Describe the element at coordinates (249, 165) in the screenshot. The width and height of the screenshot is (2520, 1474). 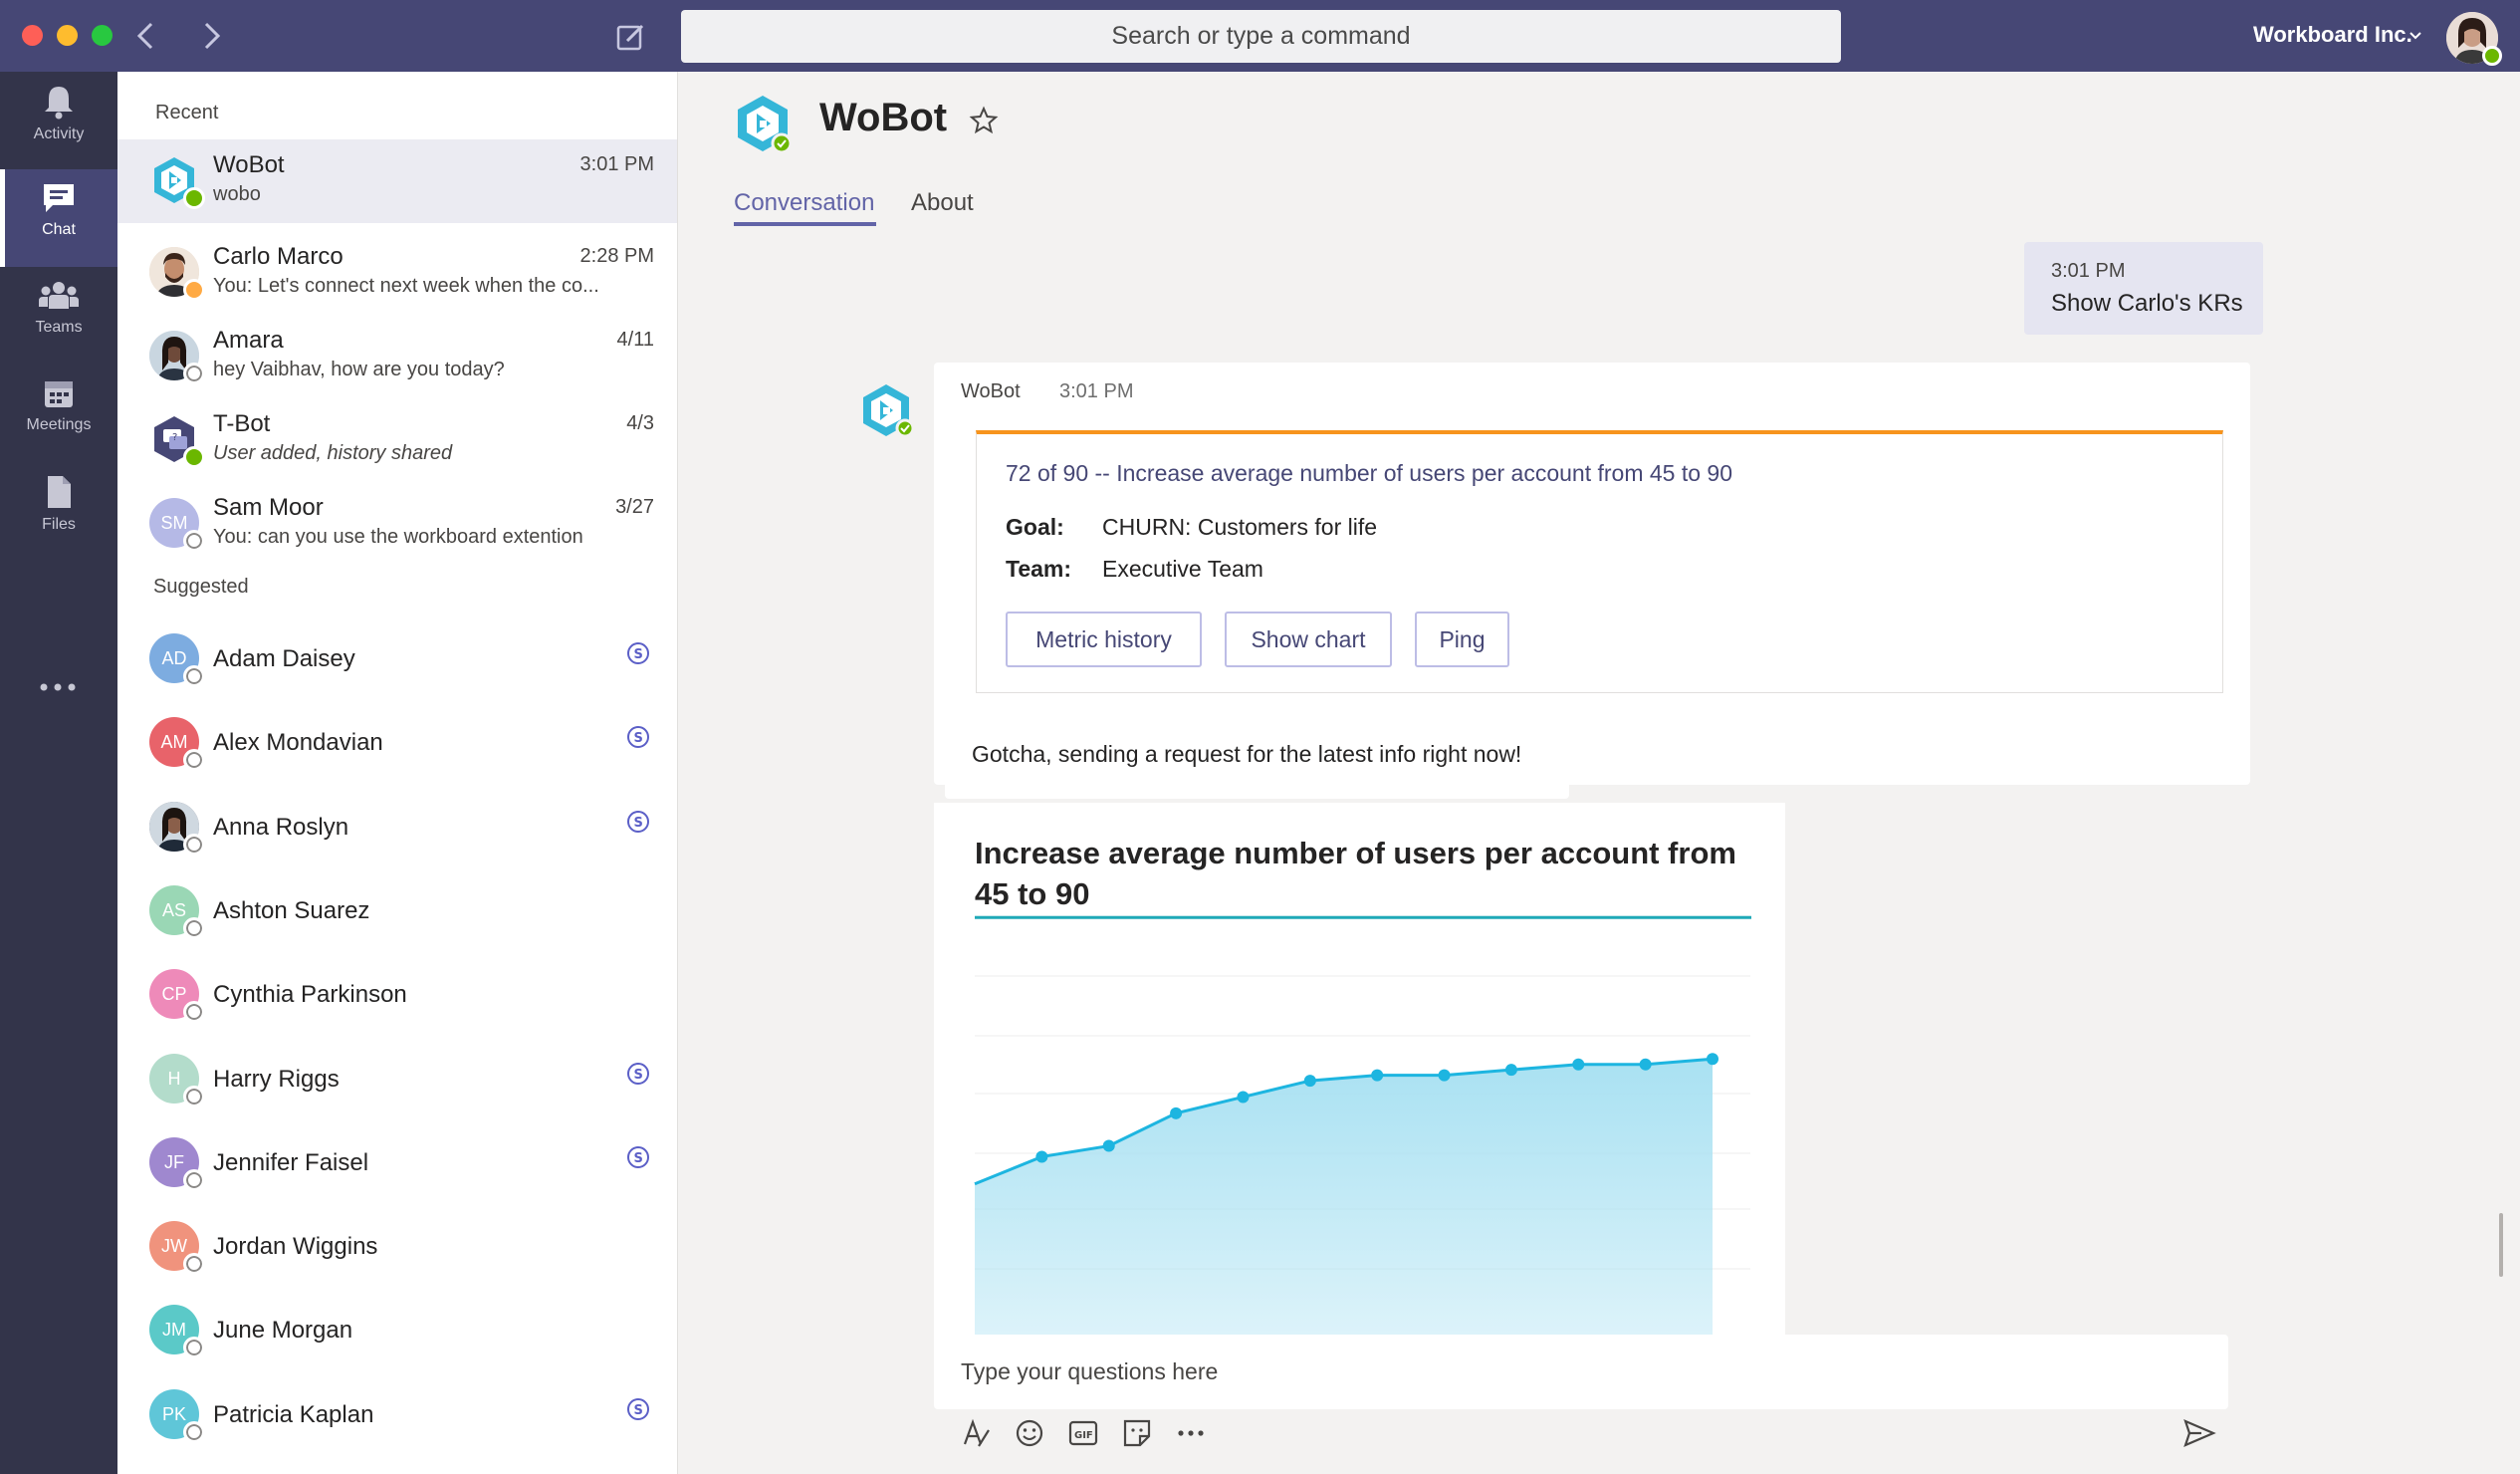
I see `chat-name: WoBot` at that location.